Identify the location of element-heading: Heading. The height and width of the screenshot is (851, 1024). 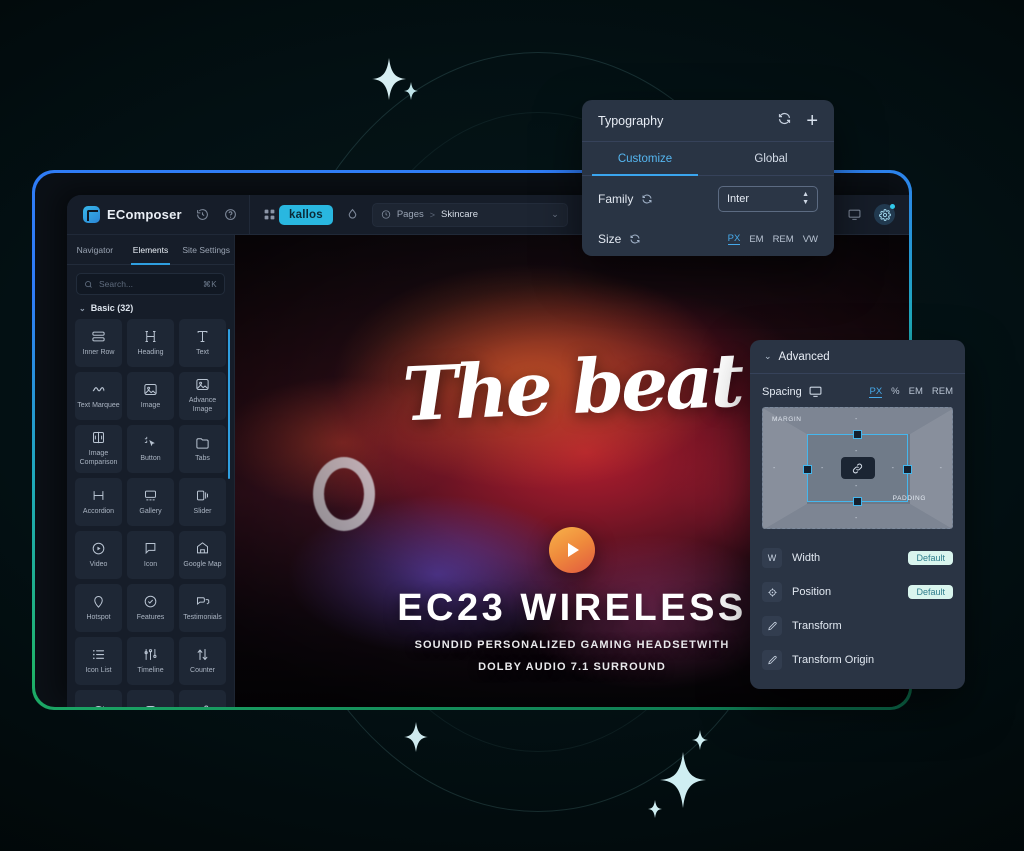
(150, 343).